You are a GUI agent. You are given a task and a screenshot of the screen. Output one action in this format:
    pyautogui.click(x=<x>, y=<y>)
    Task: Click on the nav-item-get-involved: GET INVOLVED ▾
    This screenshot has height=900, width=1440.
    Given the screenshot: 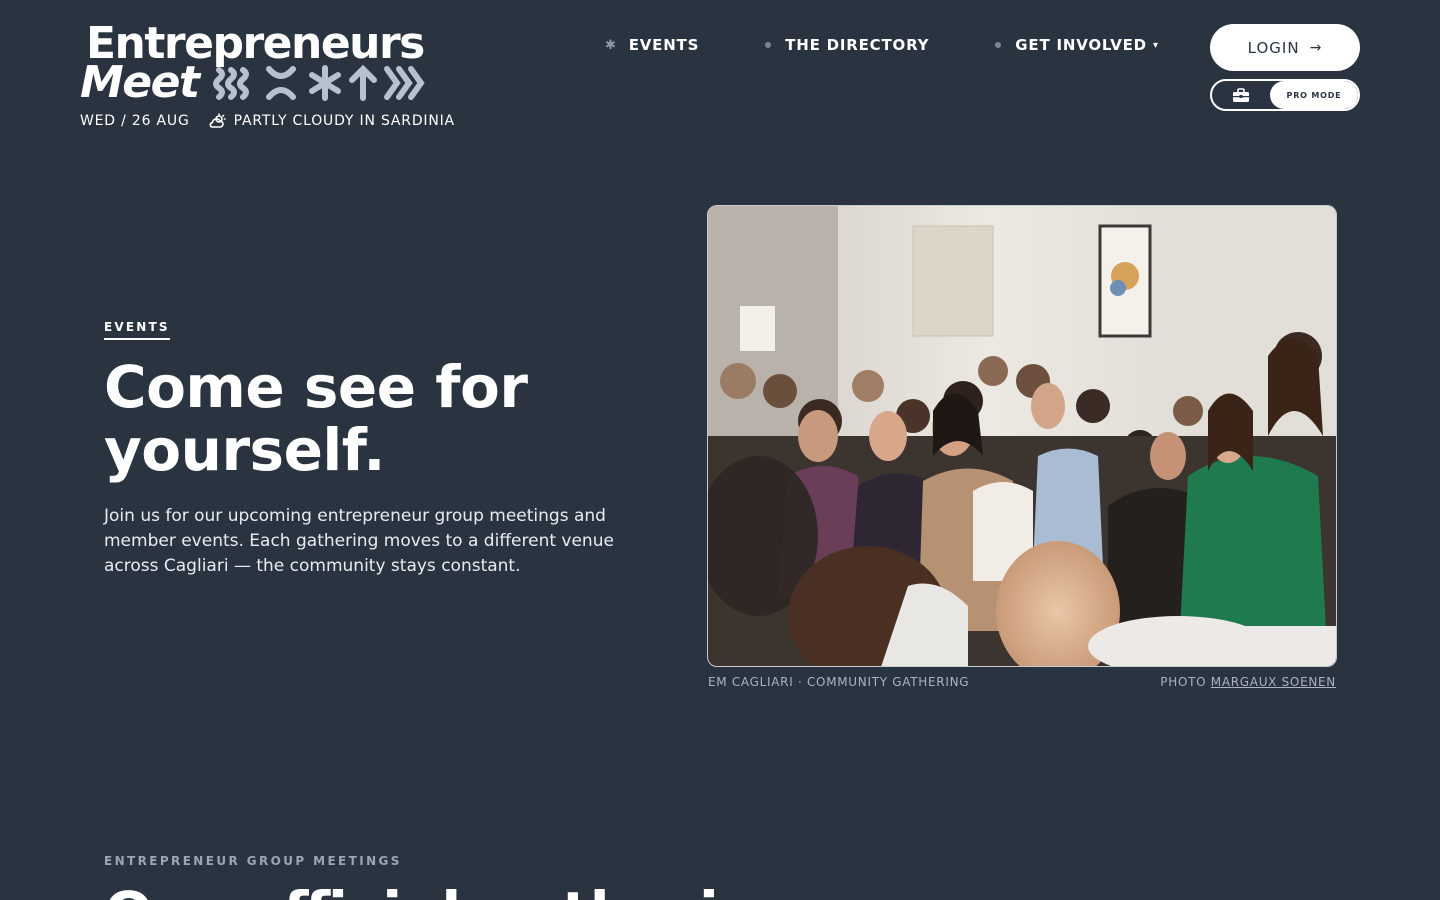 What is the action you would take?
    pyautogui.click(x=1076, y=45)
    